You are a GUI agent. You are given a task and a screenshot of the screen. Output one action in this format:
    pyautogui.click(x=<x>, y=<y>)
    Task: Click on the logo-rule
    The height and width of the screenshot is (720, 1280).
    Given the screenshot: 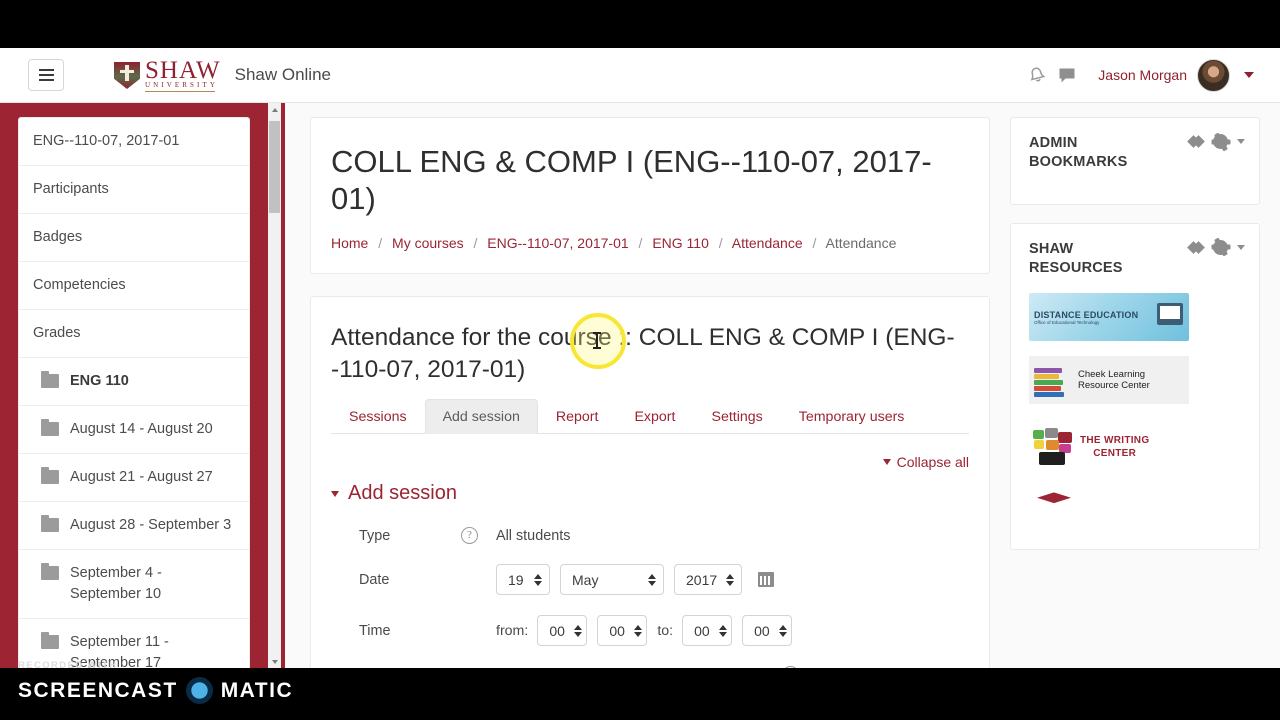 What is the action you would take?
    pyautogui.click(x=180, y=91)
    